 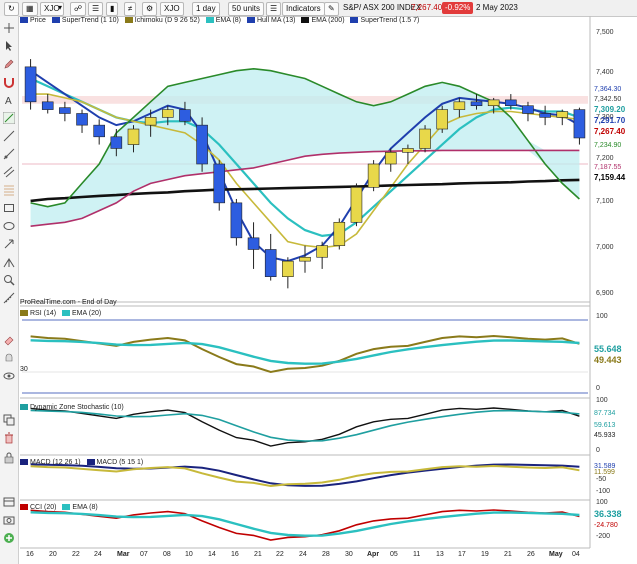 What do you see at coordinates (55, 462) in the screenshot?
I see `macd-label: MACD (12 26 1)` at bounding box center [55, 462].